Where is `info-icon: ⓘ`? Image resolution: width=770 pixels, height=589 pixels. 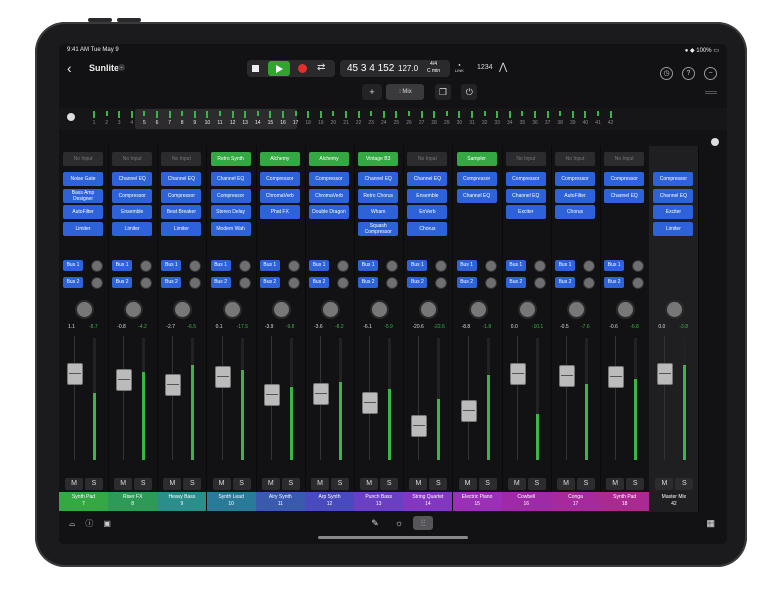
info-icon: ⓘ is located at coordinates (89, 523).